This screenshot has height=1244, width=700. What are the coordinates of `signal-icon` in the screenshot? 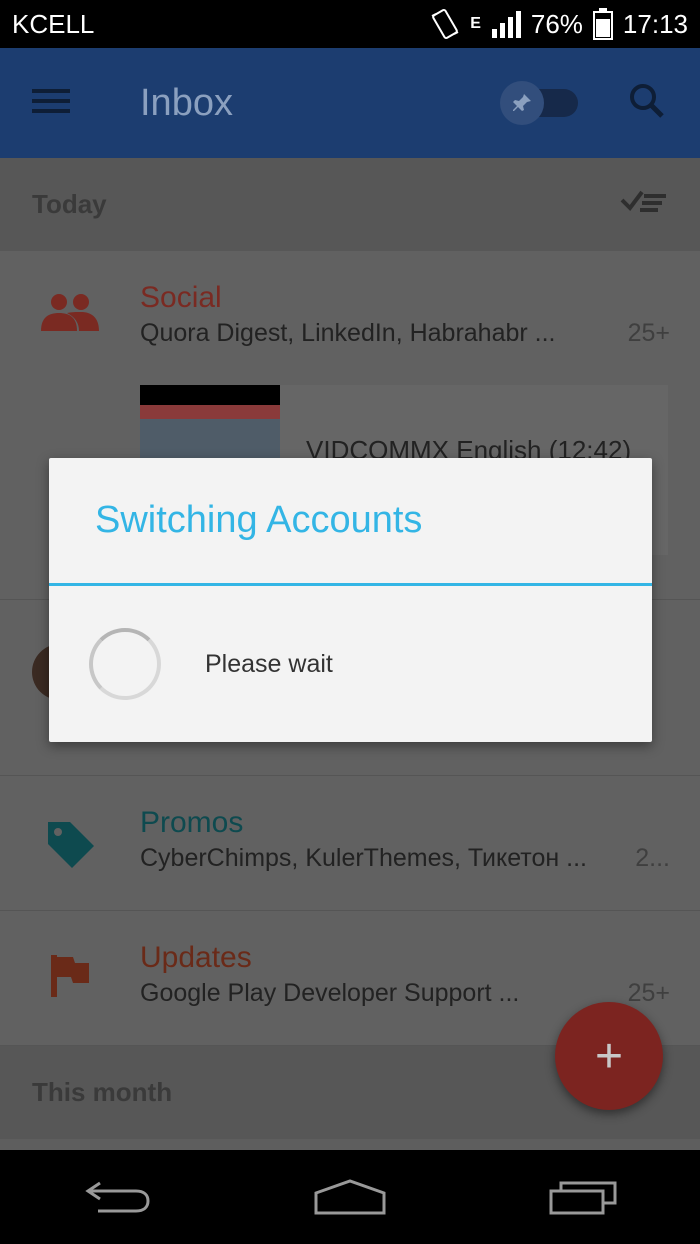 It's located at (506, 24).